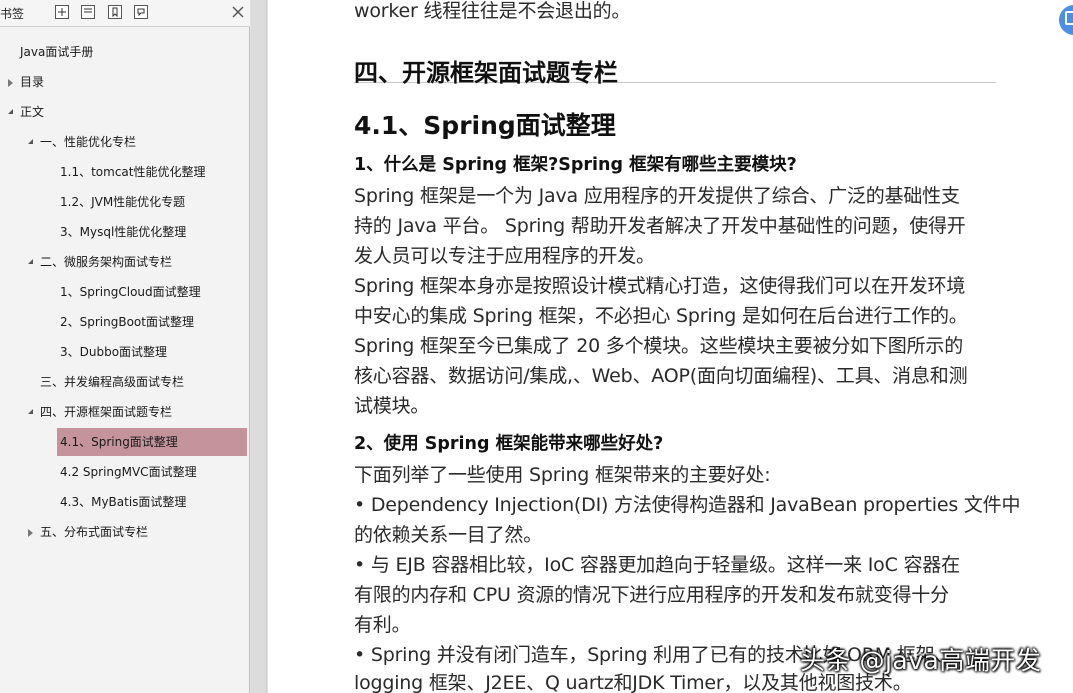 The height and width of the screenshot is (693, 1073). I want to click on bookmark-label: 4.3、MyBatis面试整理, so click(123, 502).